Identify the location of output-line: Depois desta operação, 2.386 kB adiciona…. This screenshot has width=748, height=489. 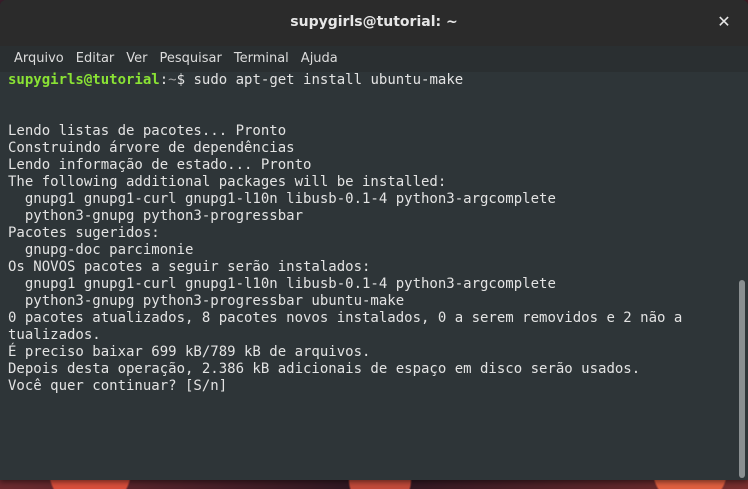
(324, 369).